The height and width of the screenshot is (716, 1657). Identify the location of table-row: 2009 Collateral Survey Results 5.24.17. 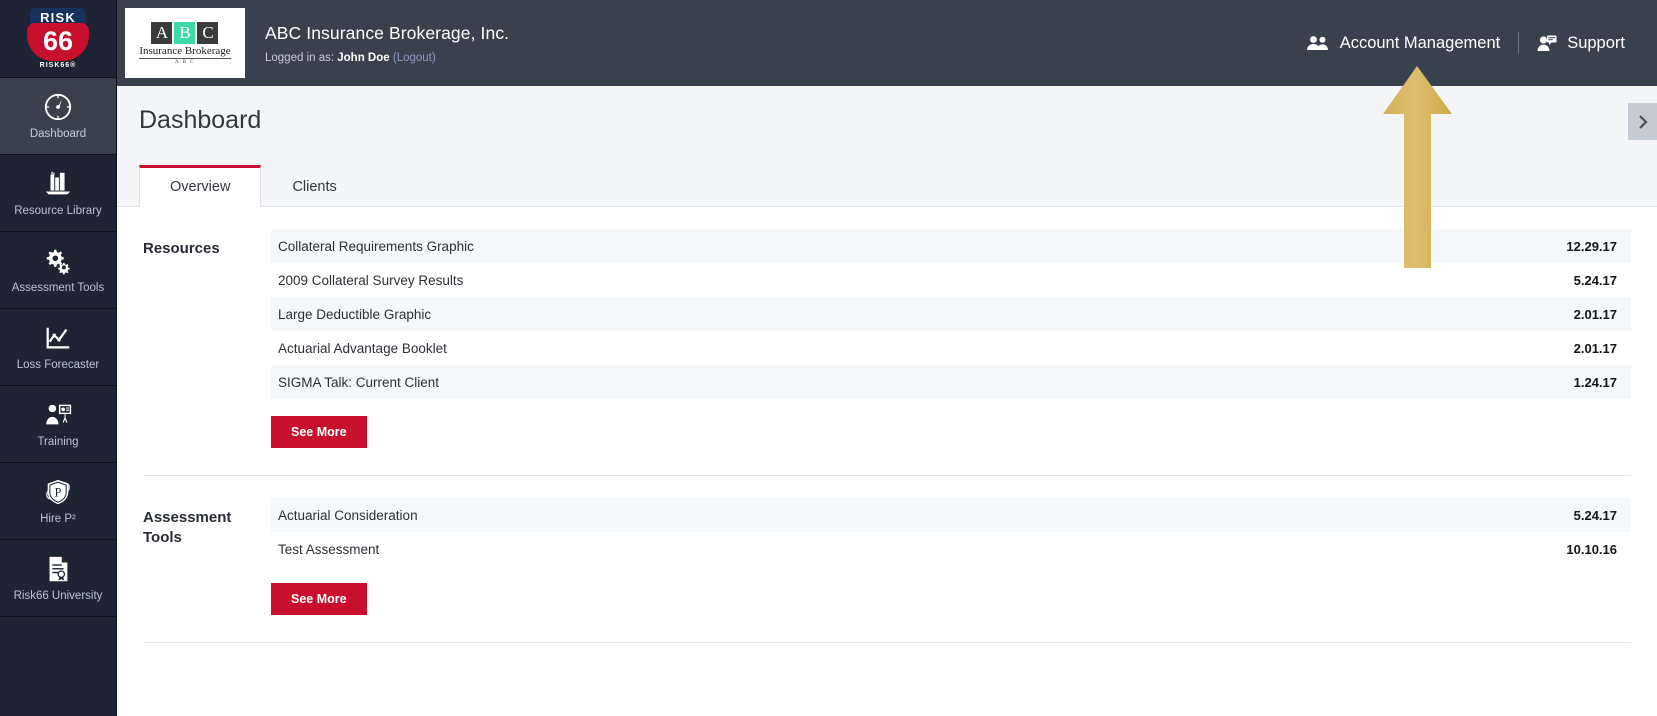
(951, 280).